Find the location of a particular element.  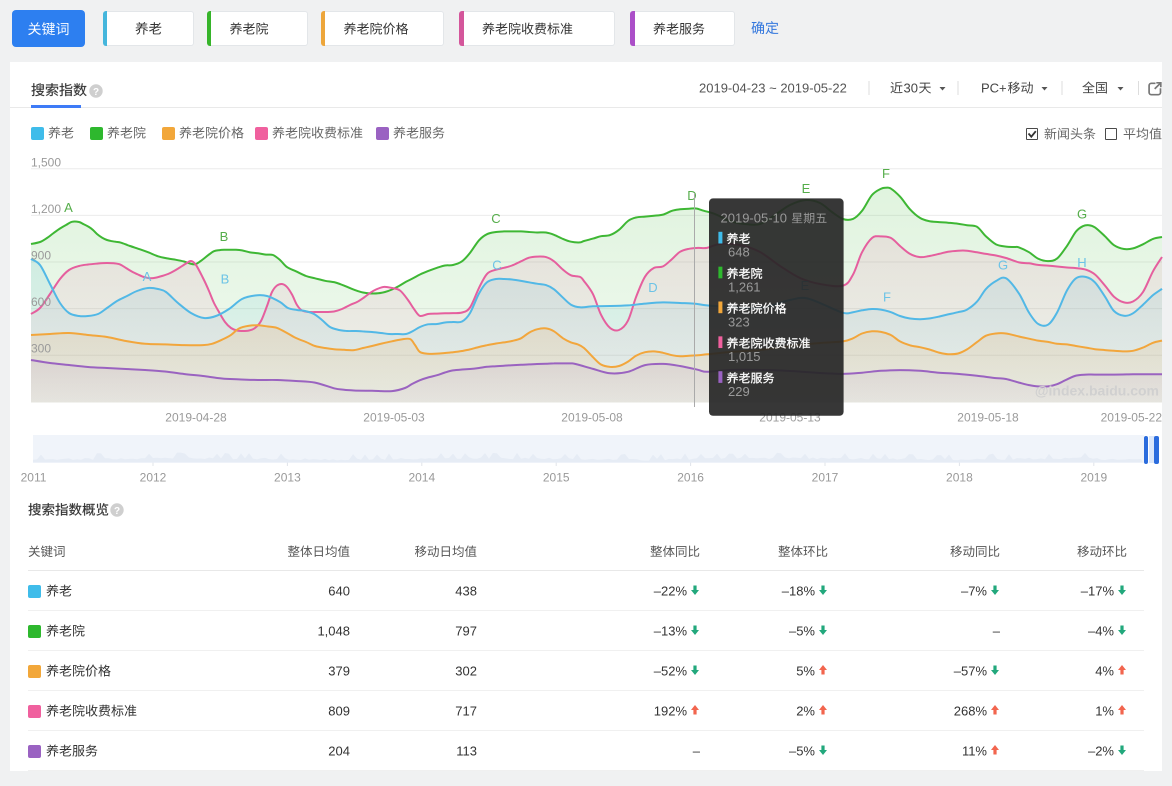

svg-text: 5% is located at coordinates (805, 671).